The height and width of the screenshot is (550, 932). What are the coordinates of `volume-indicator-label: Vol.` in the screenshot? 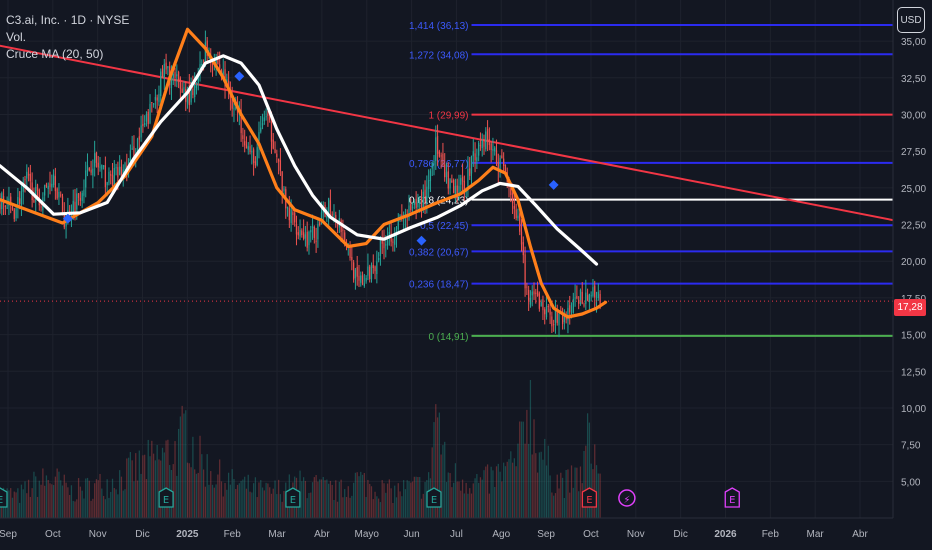 It's located at (67, 37).